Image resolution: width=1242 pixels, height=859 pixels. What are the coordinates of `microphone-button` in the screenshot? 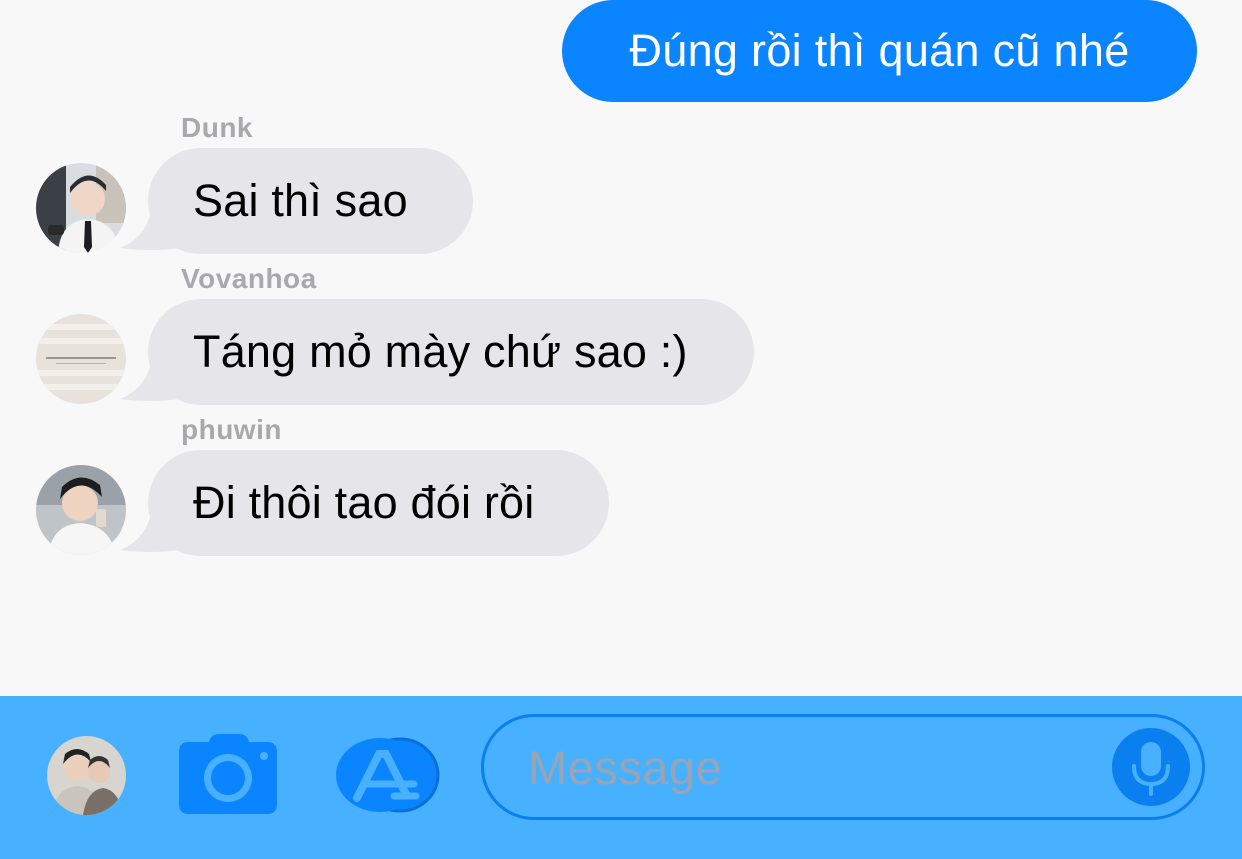 It's located at (1151, 767).